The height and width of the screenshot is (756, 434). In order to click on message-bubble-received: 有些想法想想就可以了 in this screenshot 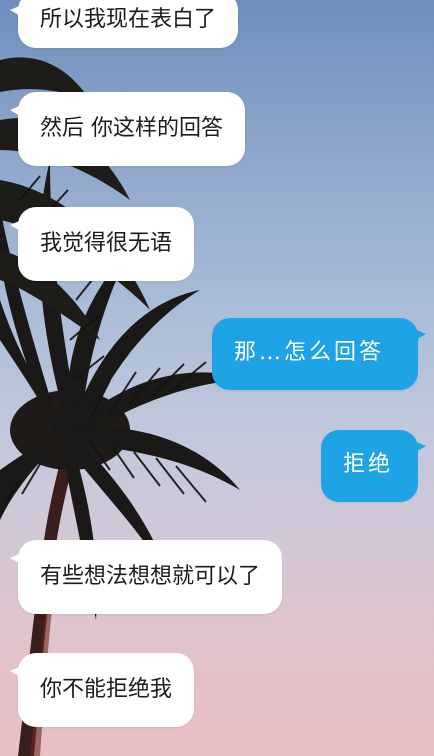, I will do `click(146, 577)`.